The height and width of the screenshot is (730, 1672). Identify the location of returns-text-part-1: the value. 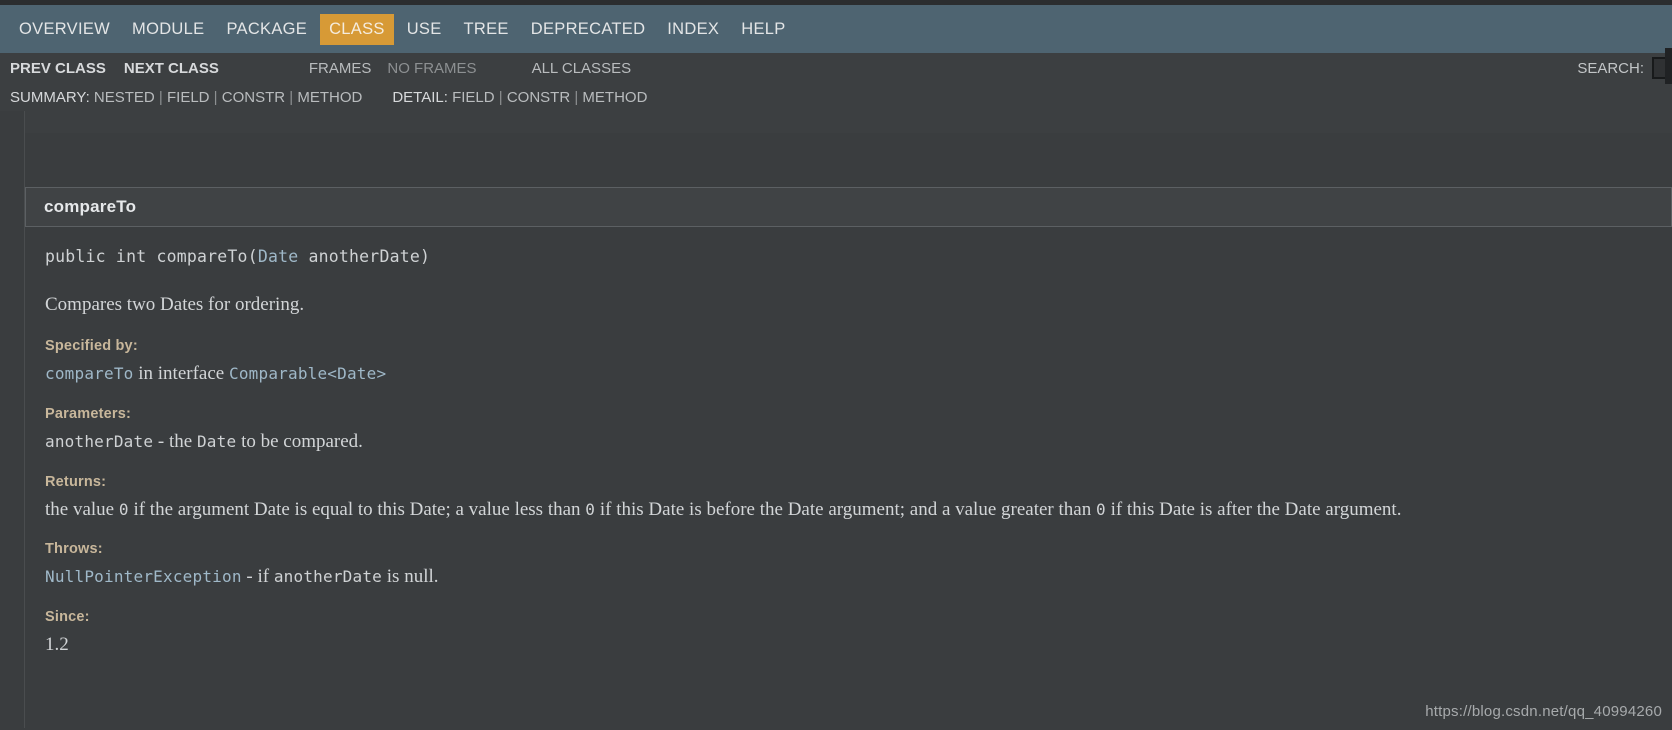
(82, 509).